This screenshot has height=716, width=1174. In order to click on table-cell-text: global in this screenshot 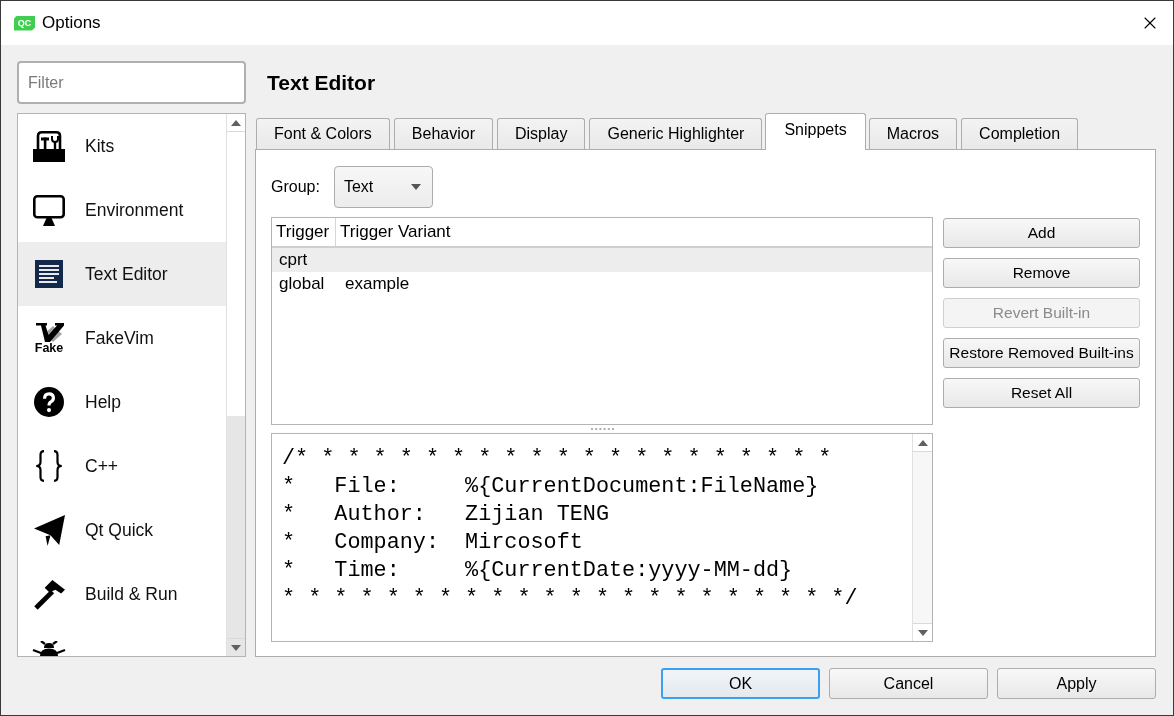, I will do `click(302, 284)`.